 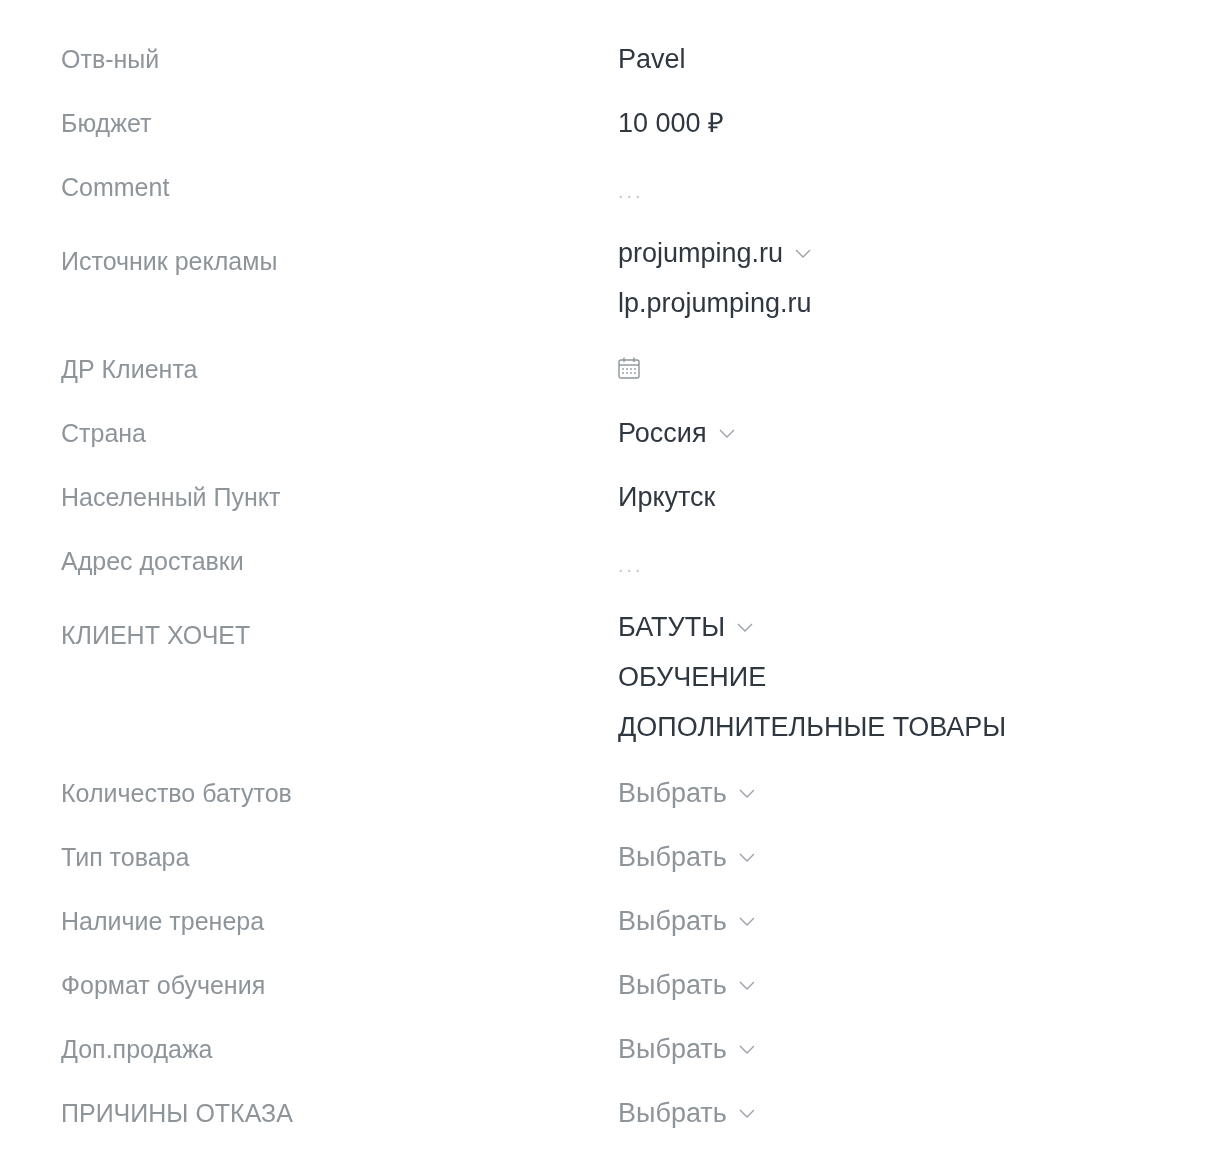 I want to click on calendar-icon, so click(x=629, y=368).